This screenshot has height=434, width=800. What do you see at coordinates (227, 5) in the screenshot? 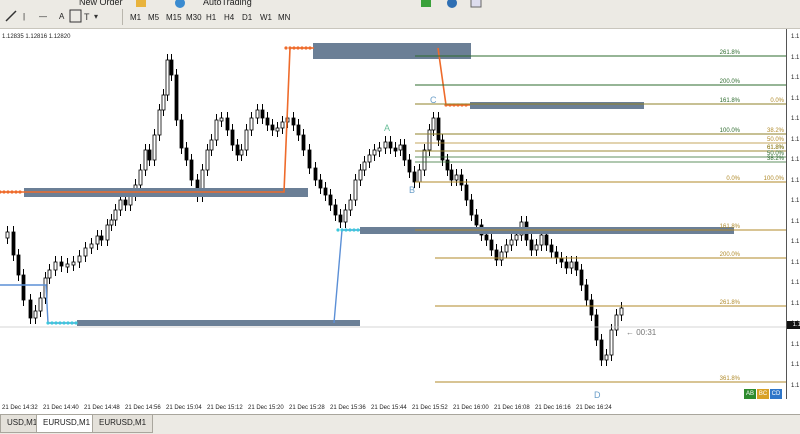
I see `autotrading-button: AutoTrading` at bounding box center [227, 5].